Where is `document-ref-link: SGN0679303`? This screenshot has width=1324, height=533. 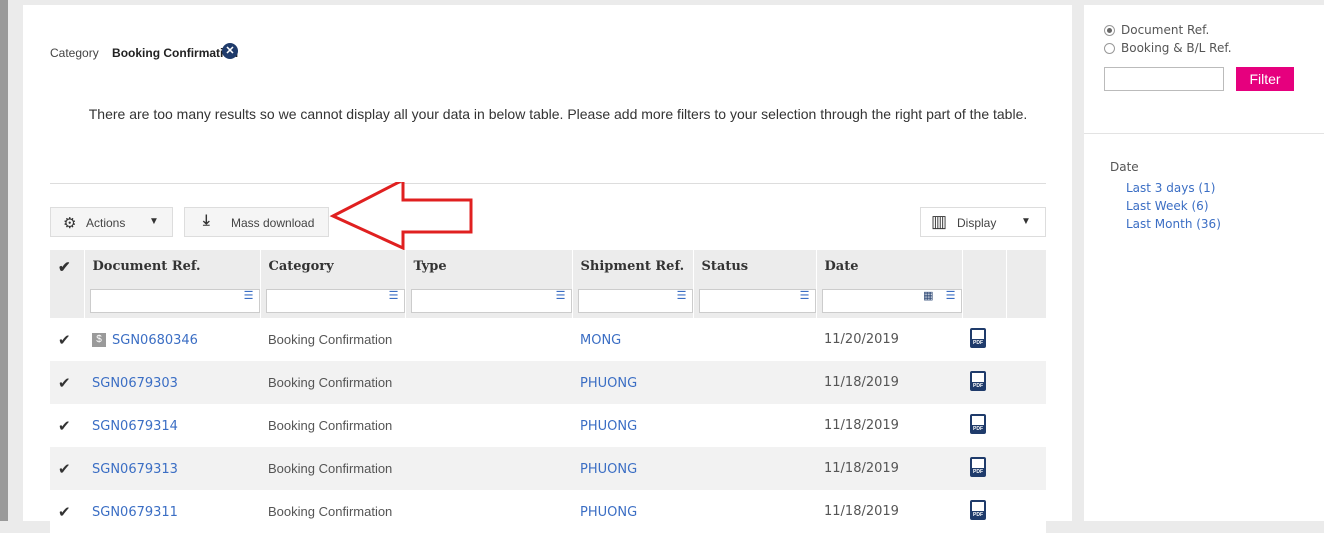 document-ref-link: SGN0679303 is located at coordinates (135, 383).